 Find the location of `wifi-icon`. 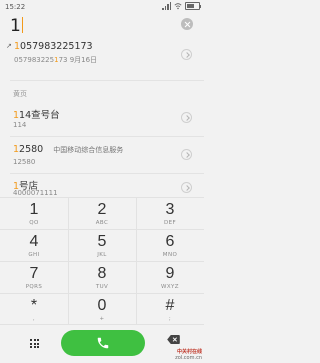

wifi-icon is located at coordinates (178, 6).